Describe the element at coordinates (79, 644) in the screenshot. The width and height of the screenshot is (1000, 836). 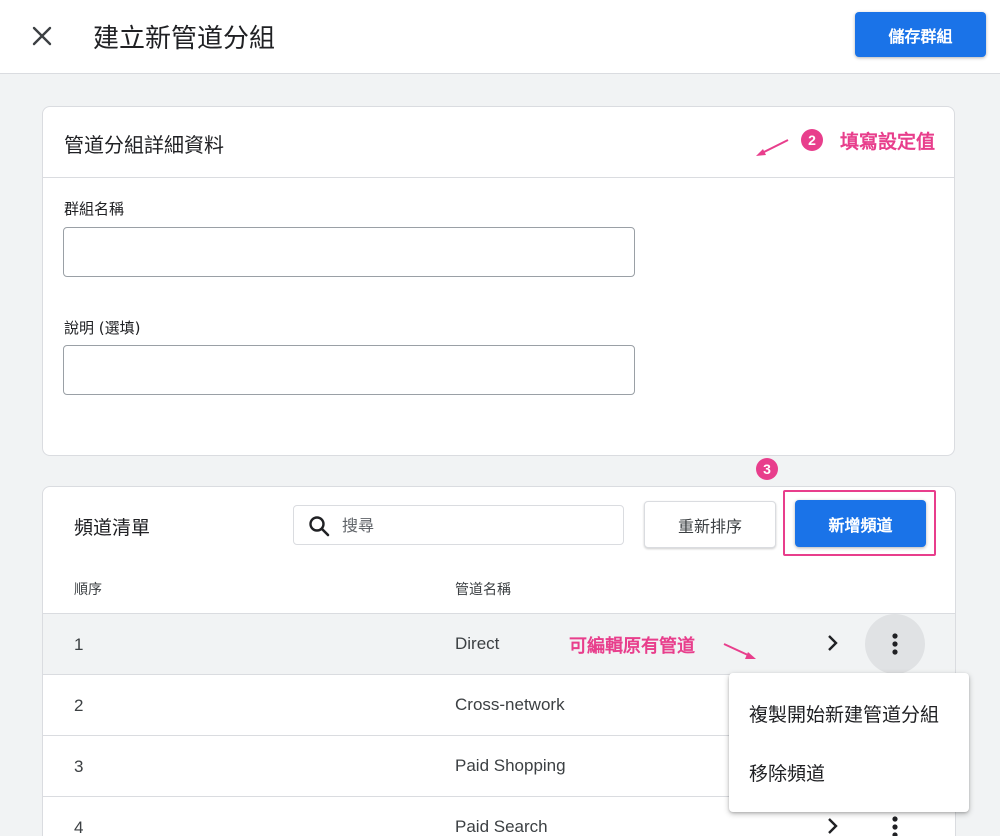
I see `row-order: 1` at that location.